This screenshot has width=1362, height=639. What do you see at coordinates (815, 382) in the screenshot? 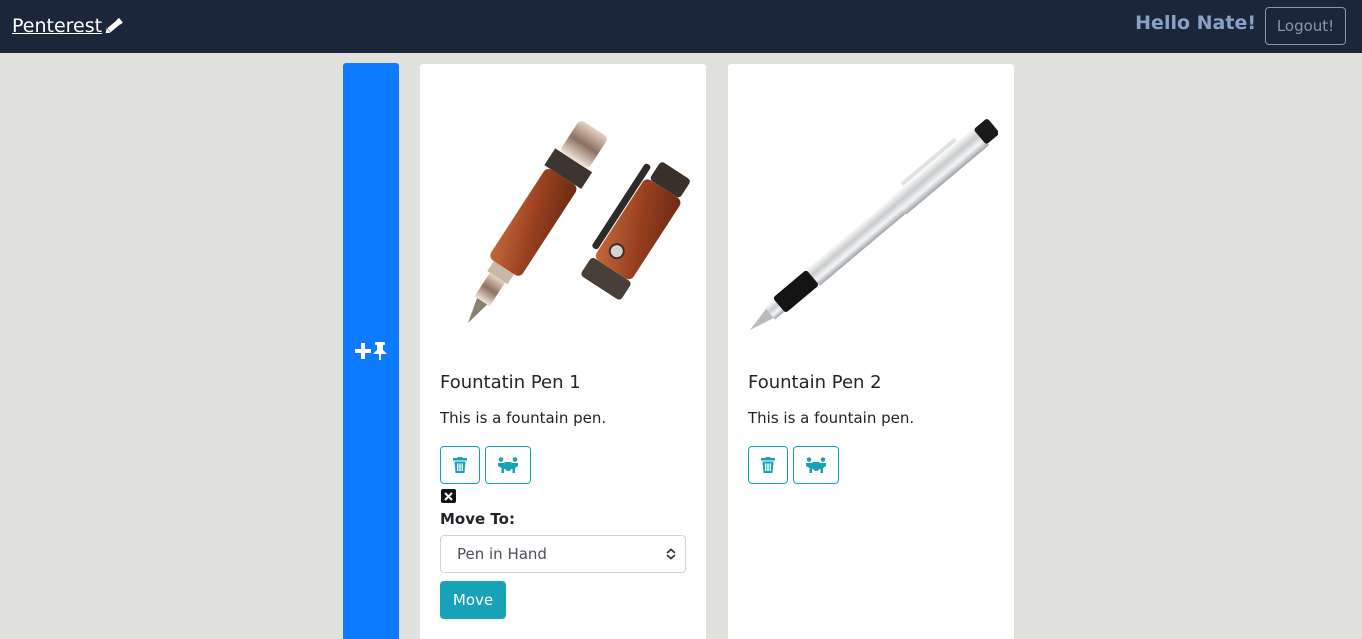
I see `pin-title: Fountain Pen 2` at bounding box center [815, 382].